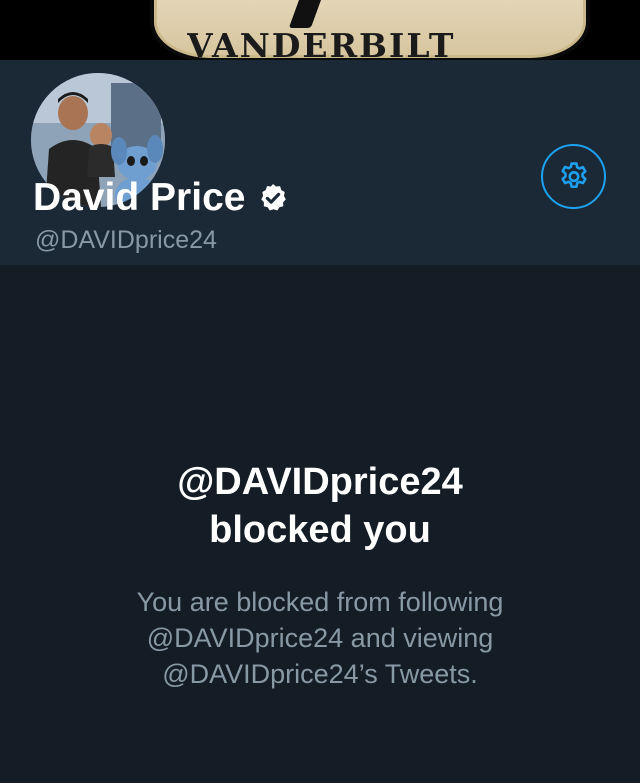 The width and height of the screenshot is (640, 783). I want to click on blocked-desc-line: You are blocked from following, so click(320, 602).